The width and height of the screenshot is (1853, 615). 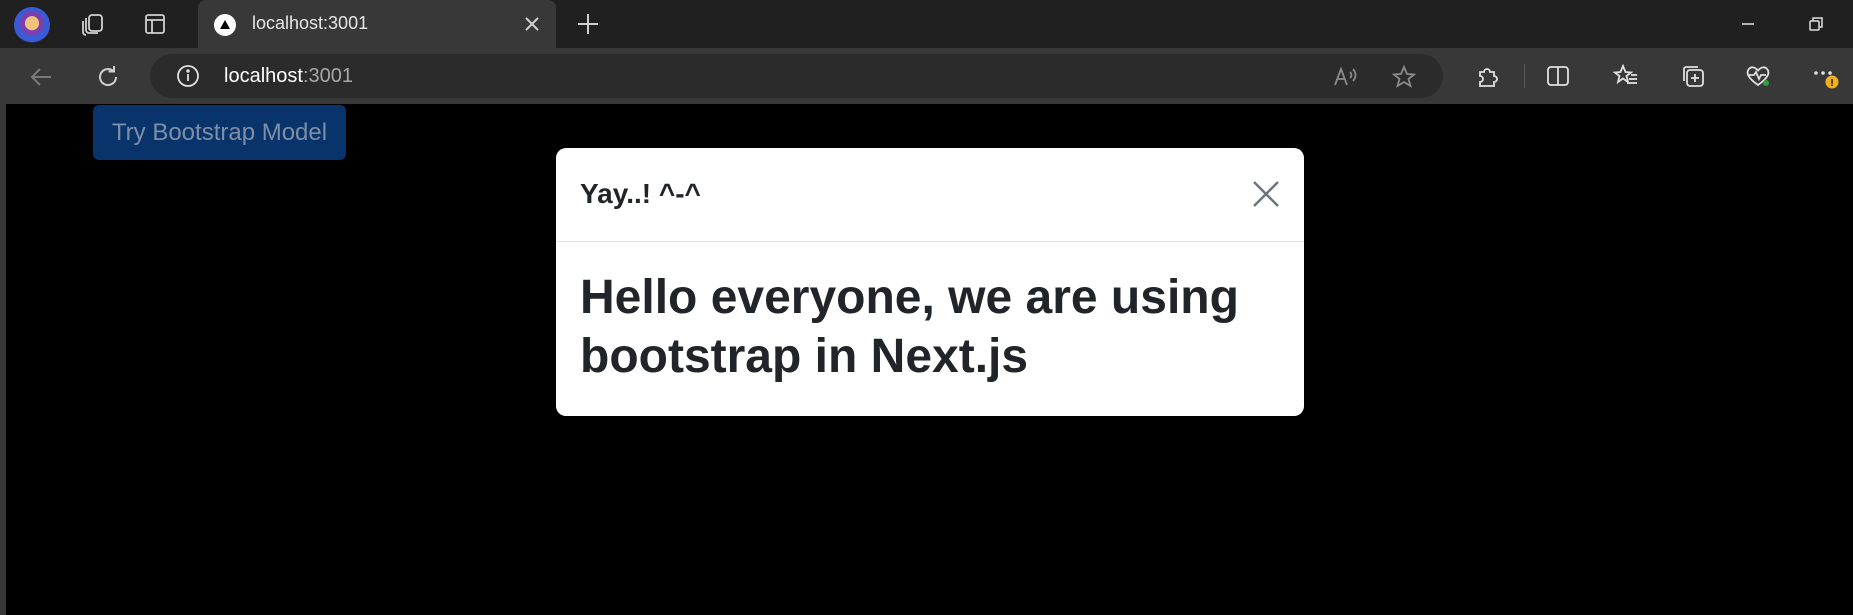 I want to click on tab-actions-icon, so click(x=155, y=24).